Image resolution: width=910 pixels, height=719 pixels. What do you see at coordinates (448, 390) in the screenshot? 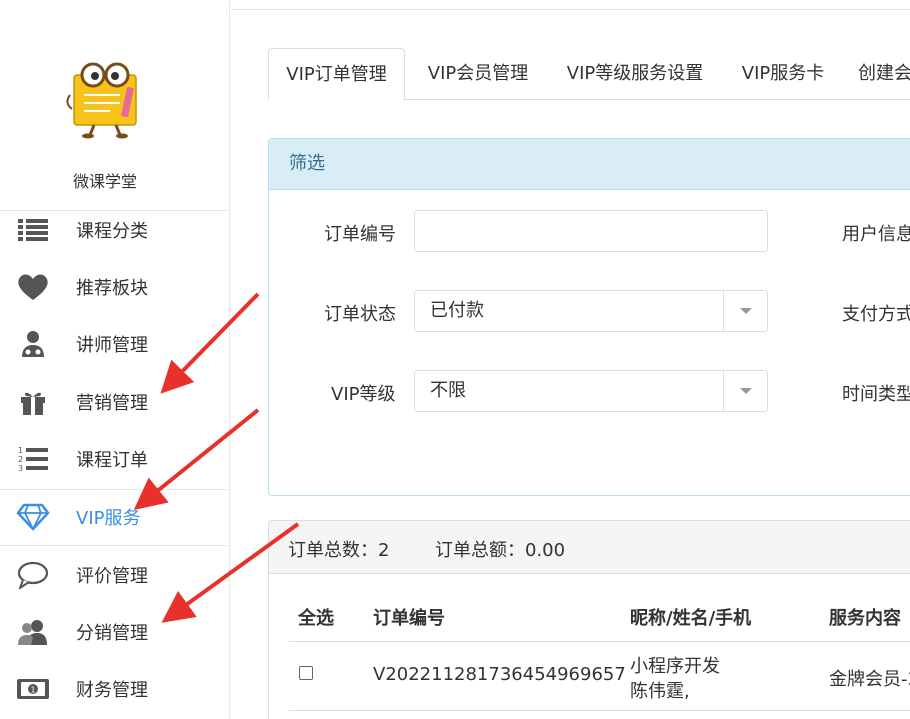
I see `vip-level-value: 不限` at bounding box center [448, 390].